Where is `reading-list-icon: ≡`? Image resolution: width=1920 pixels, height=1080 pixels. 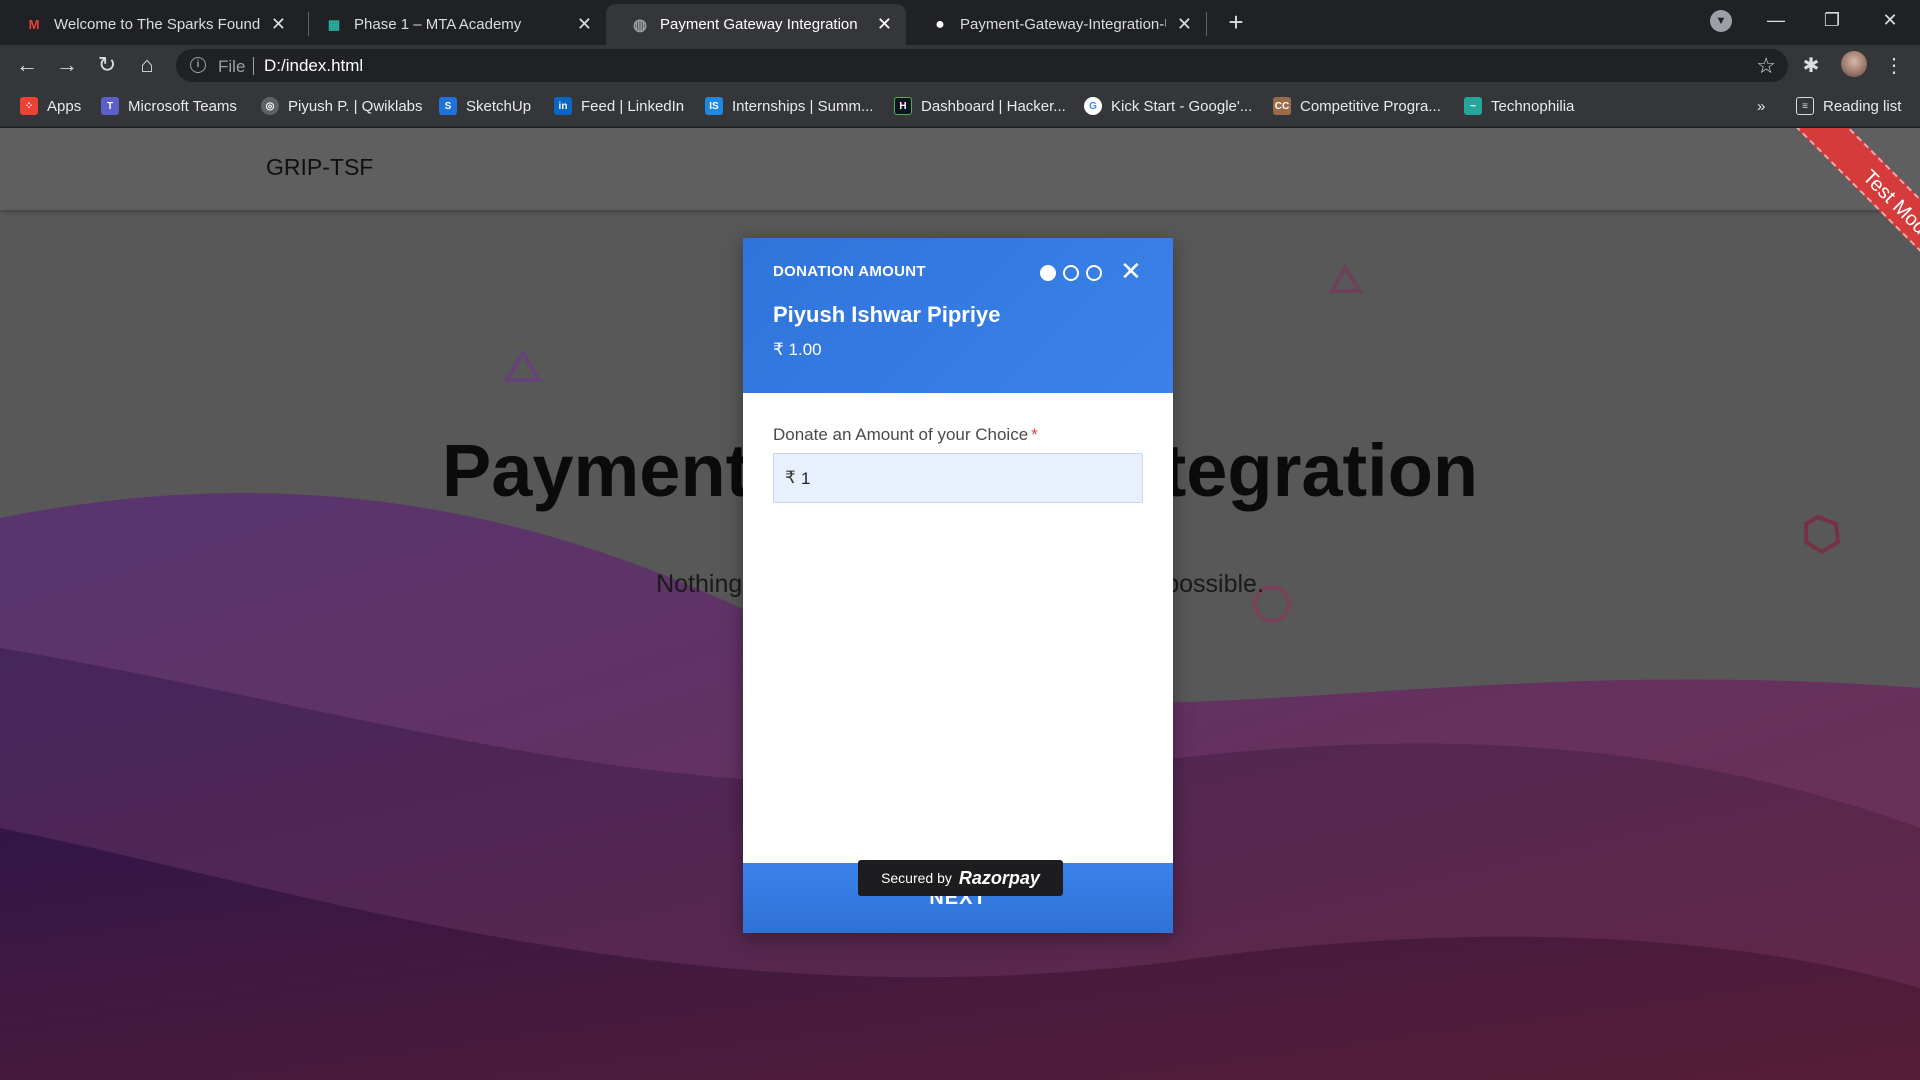
reading-list-icon: ≡ is located at coordinates (1805, 106).